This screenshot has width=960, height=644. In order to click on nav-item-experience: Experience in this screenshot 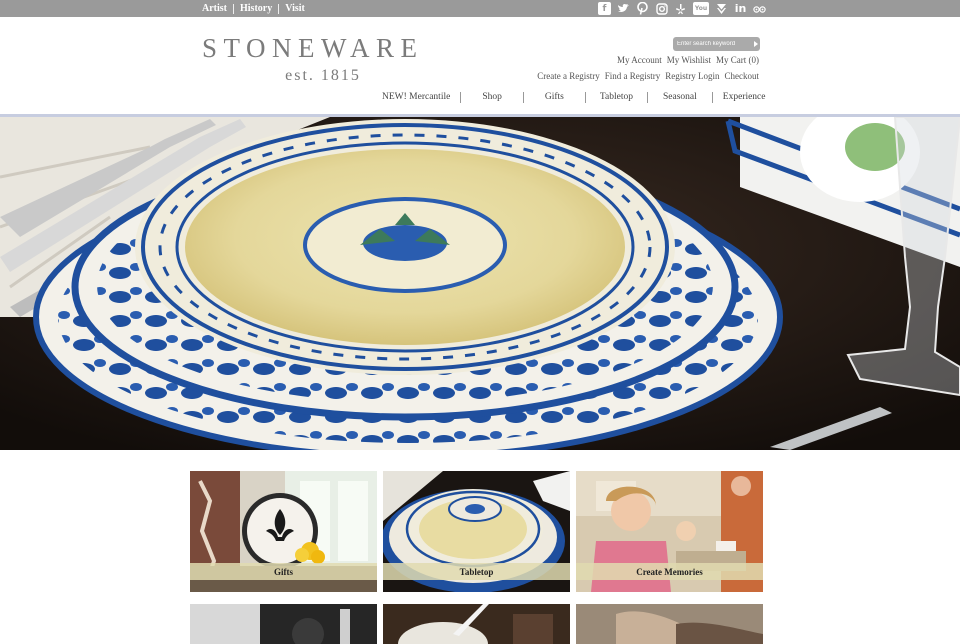, I will do `click(744, 97)`.